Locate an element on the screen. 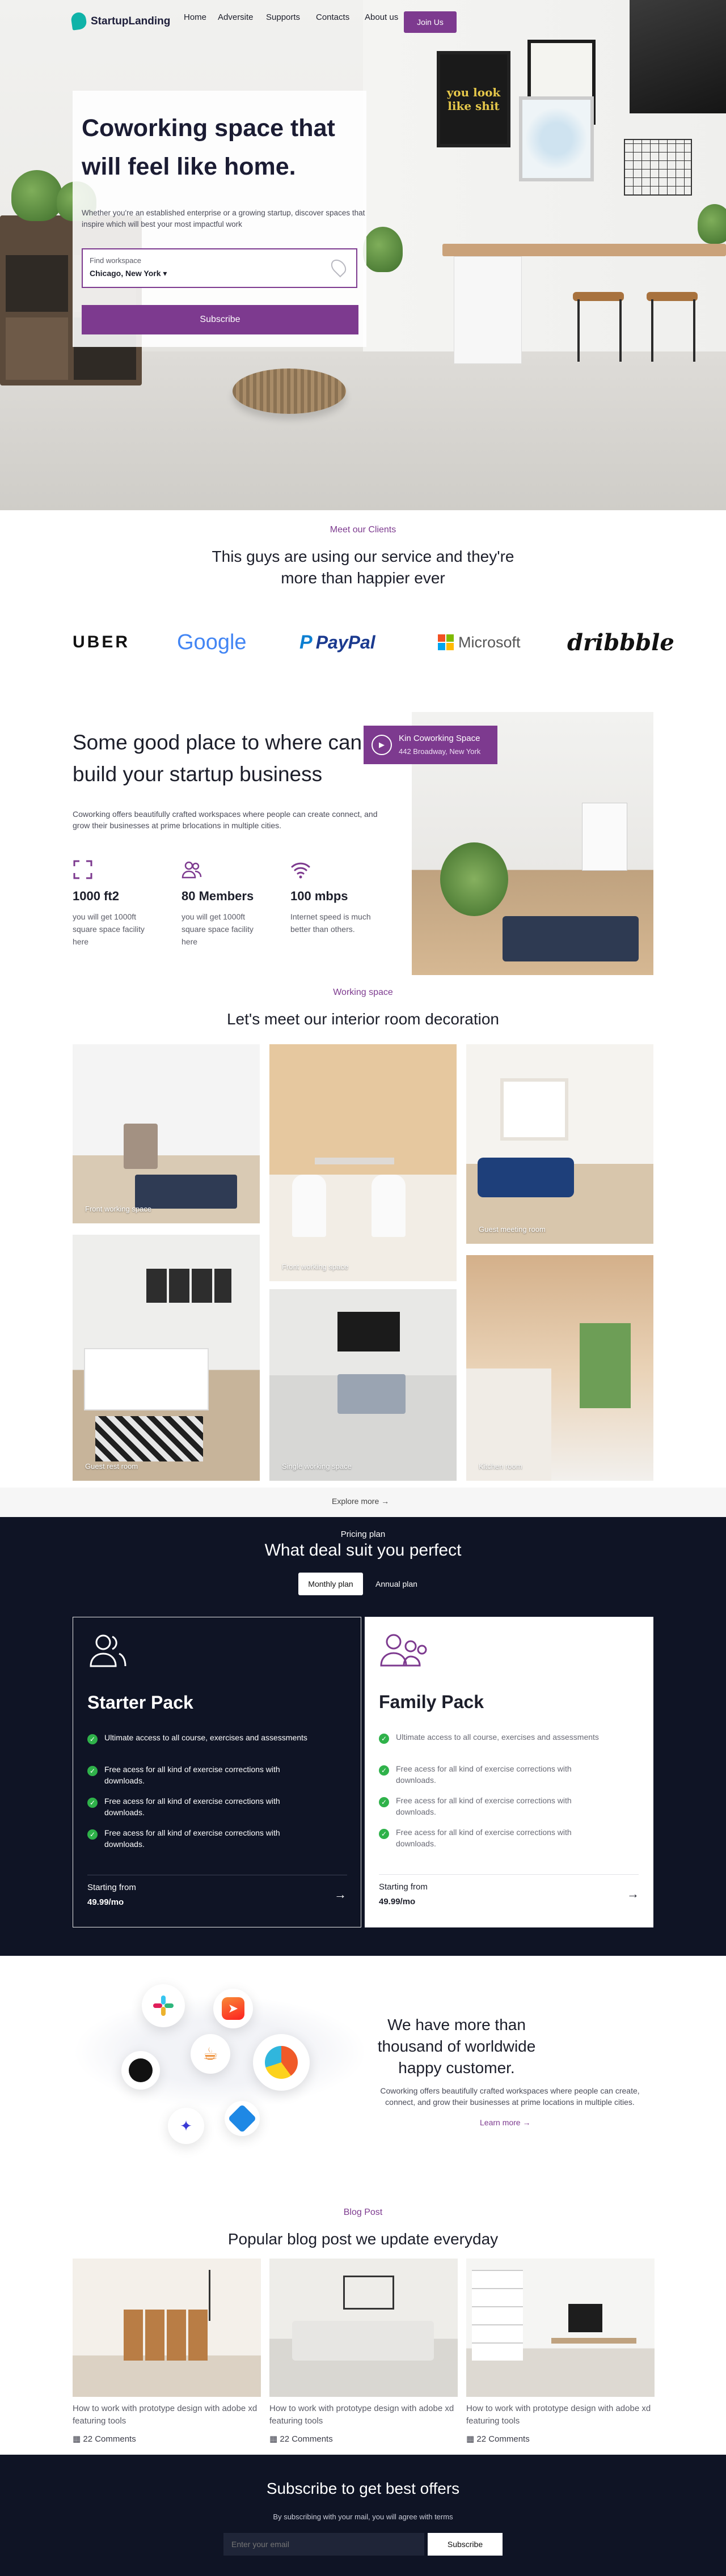 The image size is (726, 2576). location-pin-icon is located at coordinates (338, 267).